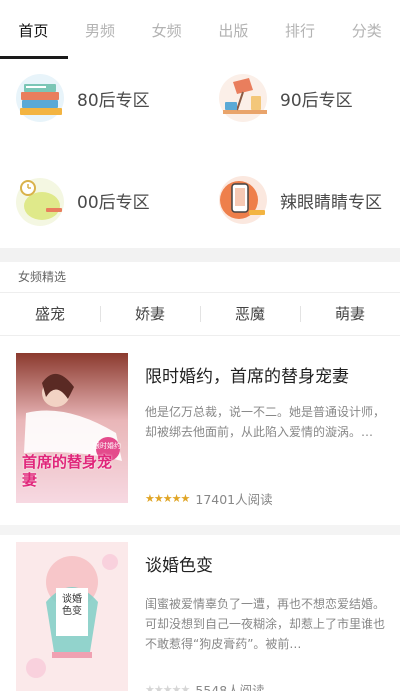 This screenshot has height=691, width=400. I want to click on rating-row: ★ ★ ★ ★ ★ 17401人阅读, so click(209, 498).